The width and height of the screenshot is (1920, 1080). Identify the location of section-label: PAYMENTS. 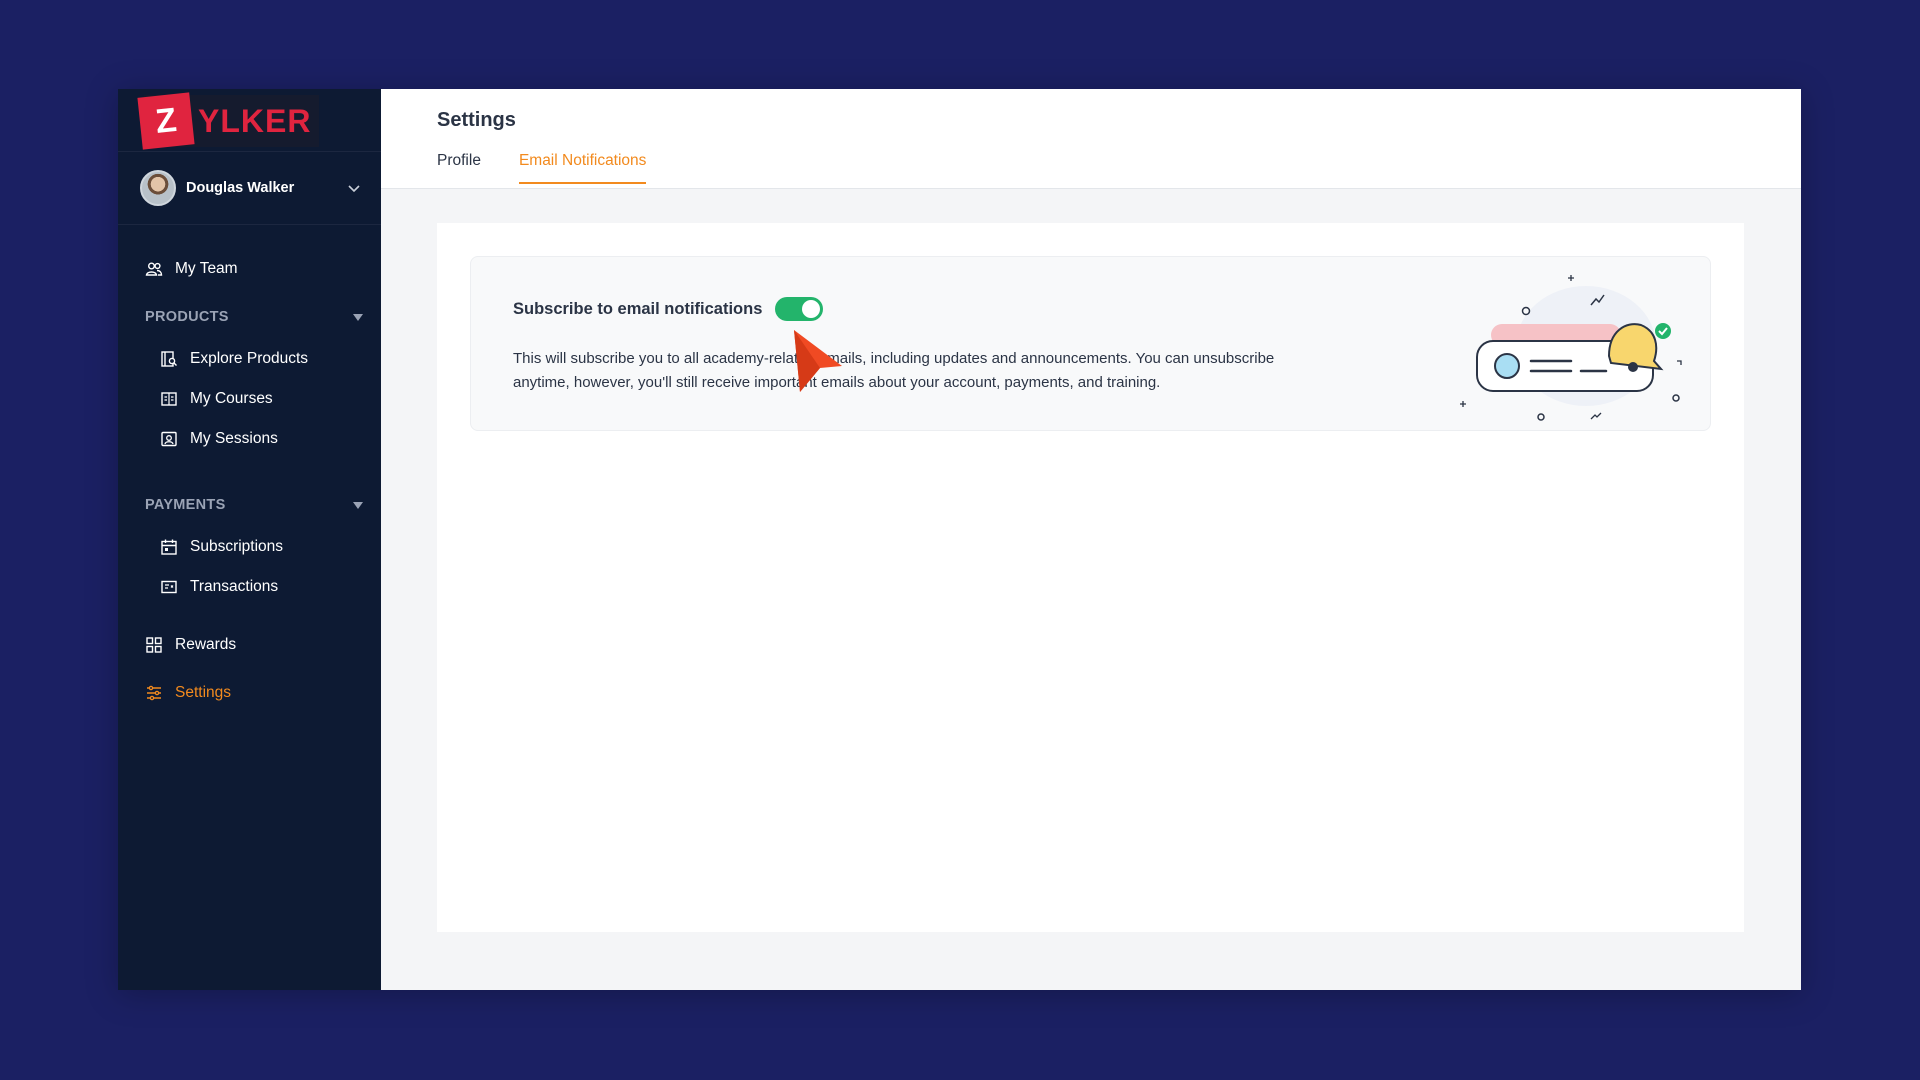
(185, 505).